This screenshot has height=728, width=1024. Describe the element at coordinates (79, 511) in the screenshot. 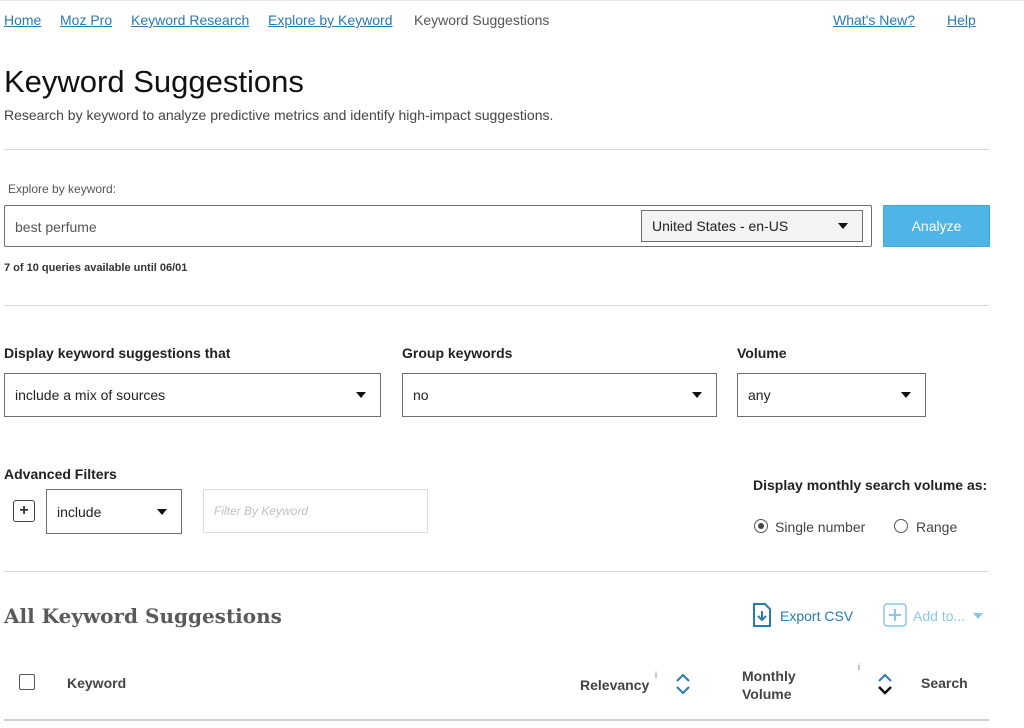

I see `include-value: include` at that location.